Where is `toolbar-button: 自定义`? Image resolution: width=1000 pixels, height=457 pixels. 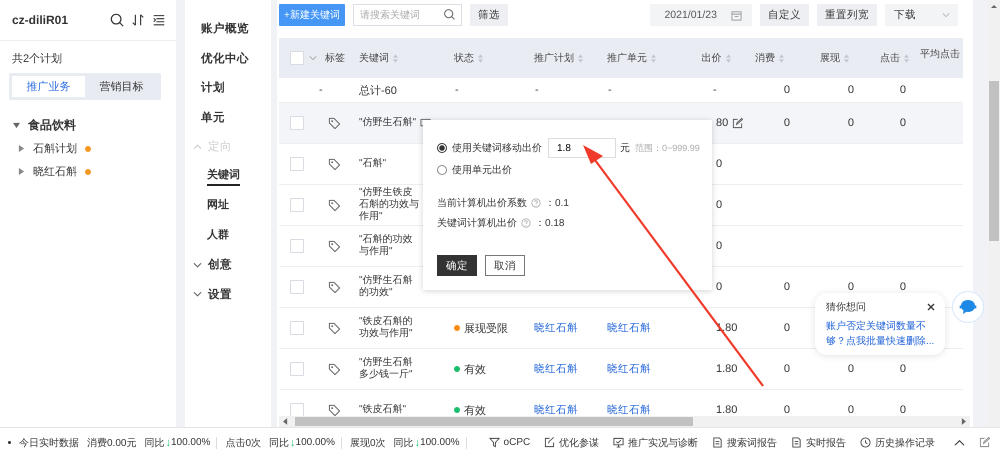 toolbar-button: 自定义 is located at coordinates (784, 15).